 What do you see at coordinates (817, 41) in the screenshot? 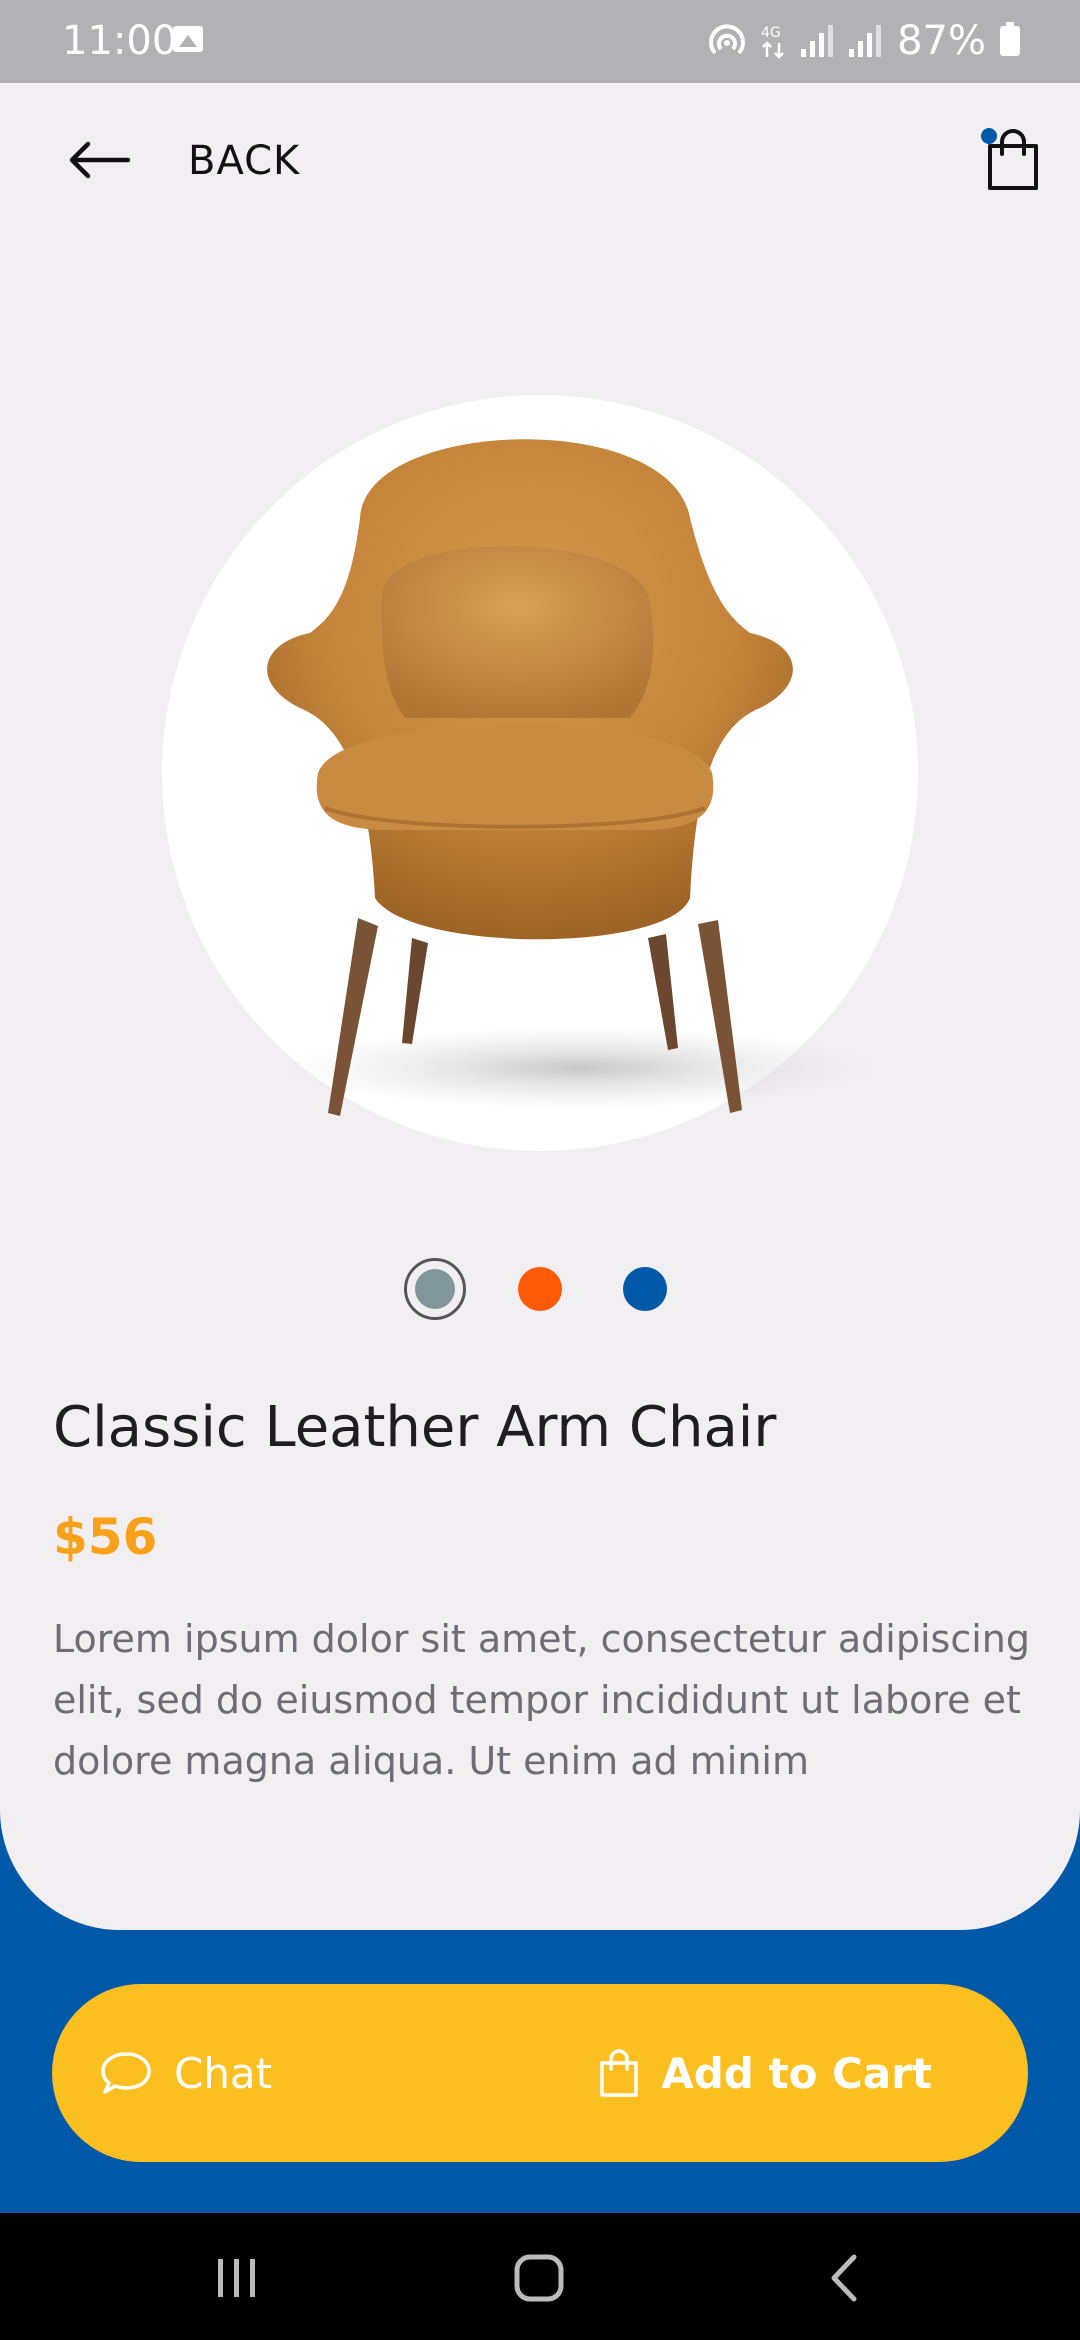
I see `signal-1-icon` at bounding box center [817, 41].